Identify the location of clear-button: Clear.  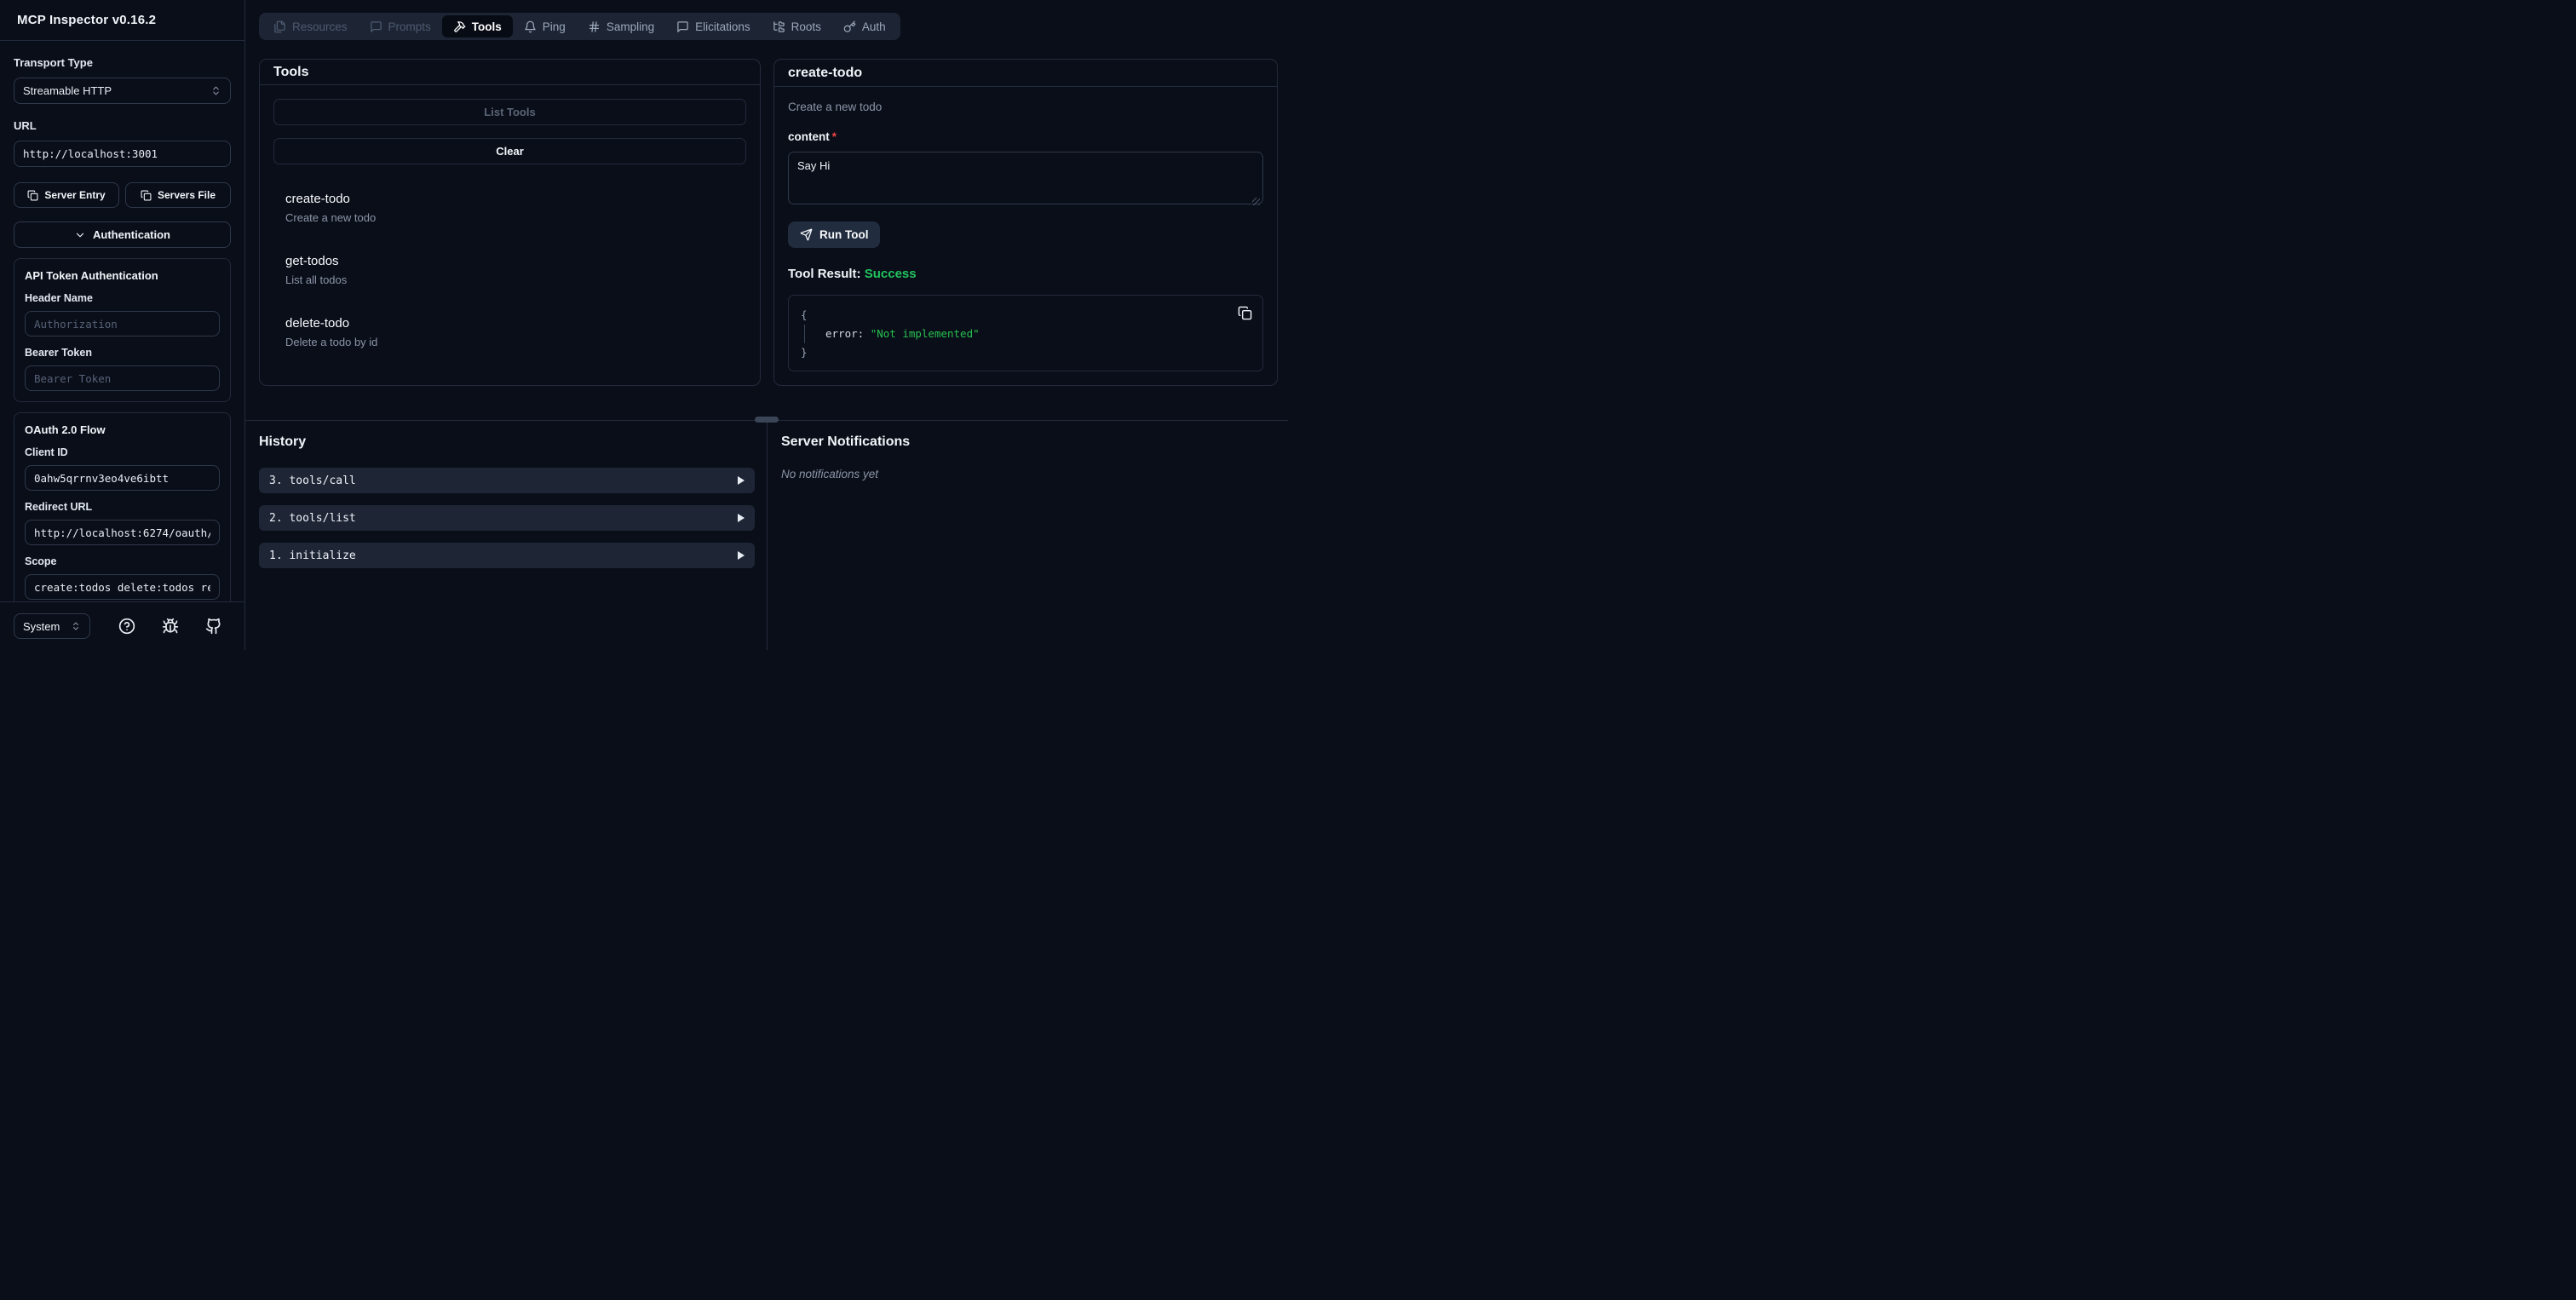
(510, 151).